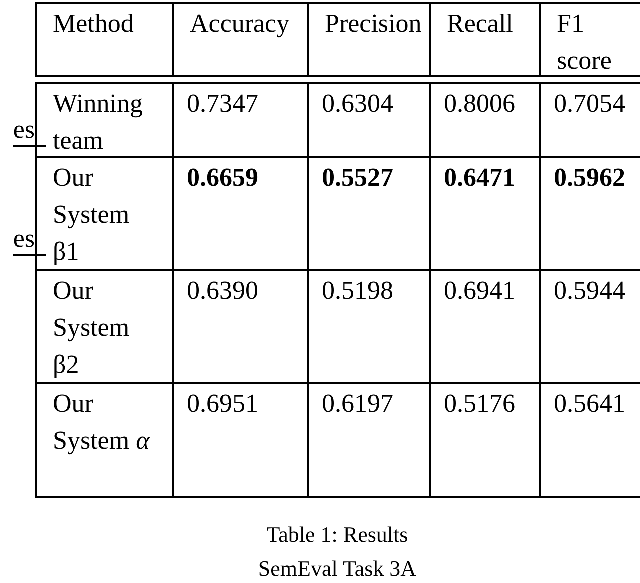 This screenshot has width=640, height=583. What do you see at coordinates (93, 24) in the screenshot?
I see `column-header: Method` at bounding box center [93, 24].